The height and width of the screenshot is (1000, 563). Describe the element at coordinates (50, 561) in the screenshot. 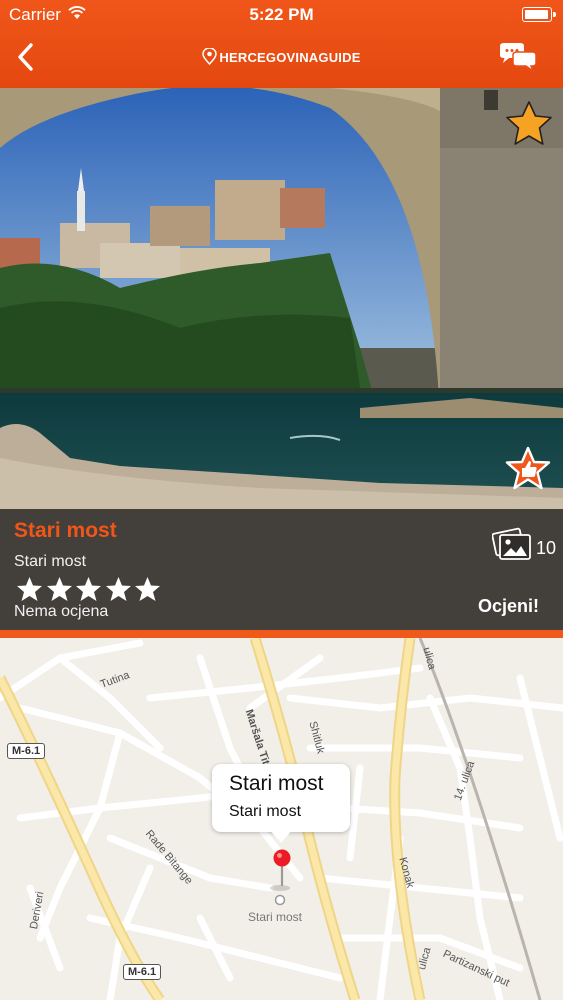

I see `place-subtitle: Stari most` at that location.